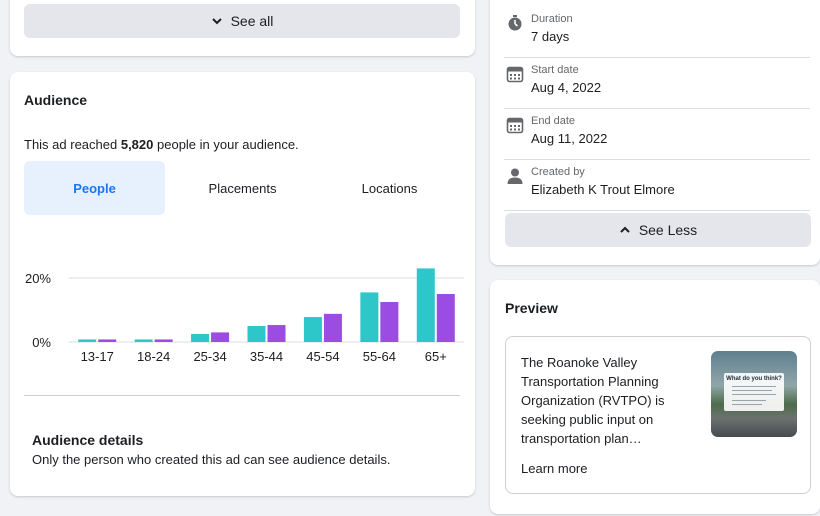  What do you see at coordinates (553, 121) in the screenshot?
I see `end-date-label: End date` at bounding box center [553, 121].